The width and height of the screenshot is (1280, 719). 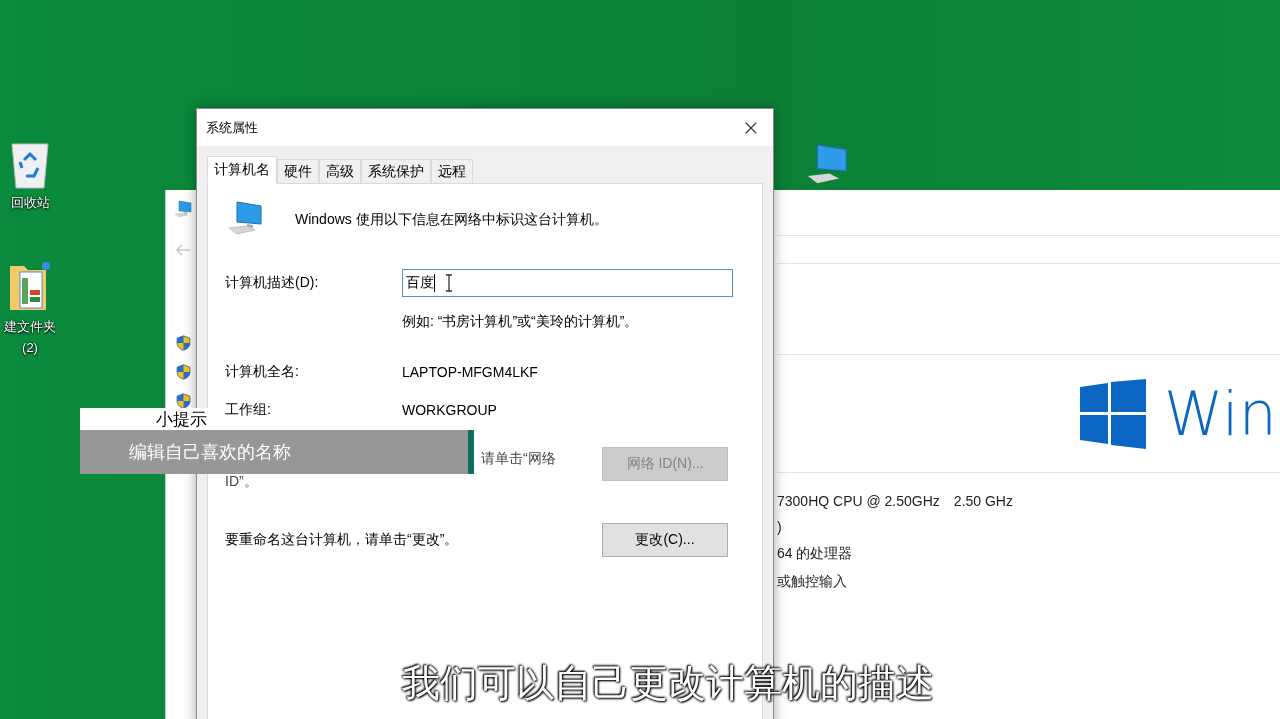 I want to click on network-instruction: 请单击“网络, so click(x=518, y=458).